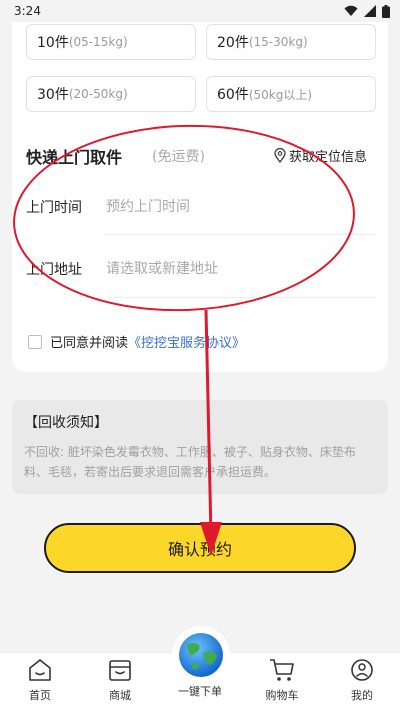 The width and height of the screenshot is (400, 712). What do you see at coordinates (200, 11) in the screenshot?
I see `status-bar: 3:24` at bounding box center [200, 11].